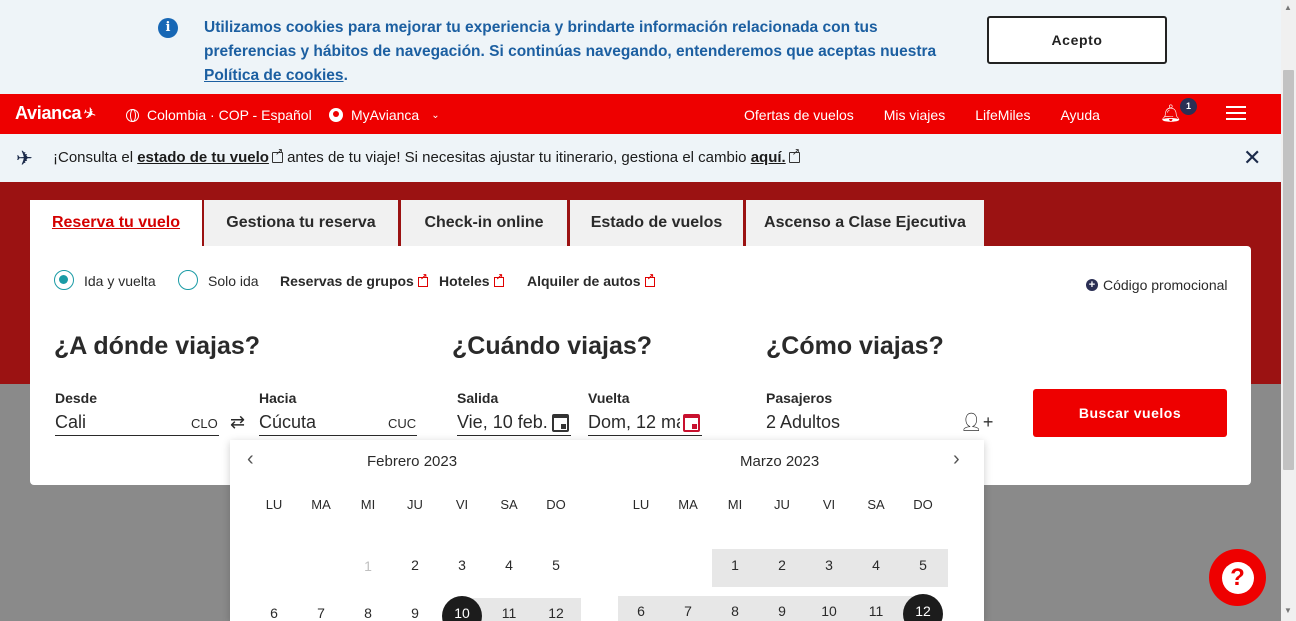  I want to click on help-button: ?, so click(1237, 577).